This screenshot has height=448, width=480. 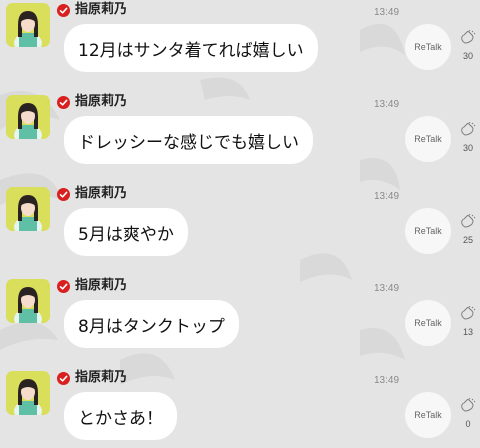 What do you see at coordinates (191, 48) in the screenshot?
I see `message-bubble: 12月はサンタ着てれば嬉しい` at bounding box center [191, 48].